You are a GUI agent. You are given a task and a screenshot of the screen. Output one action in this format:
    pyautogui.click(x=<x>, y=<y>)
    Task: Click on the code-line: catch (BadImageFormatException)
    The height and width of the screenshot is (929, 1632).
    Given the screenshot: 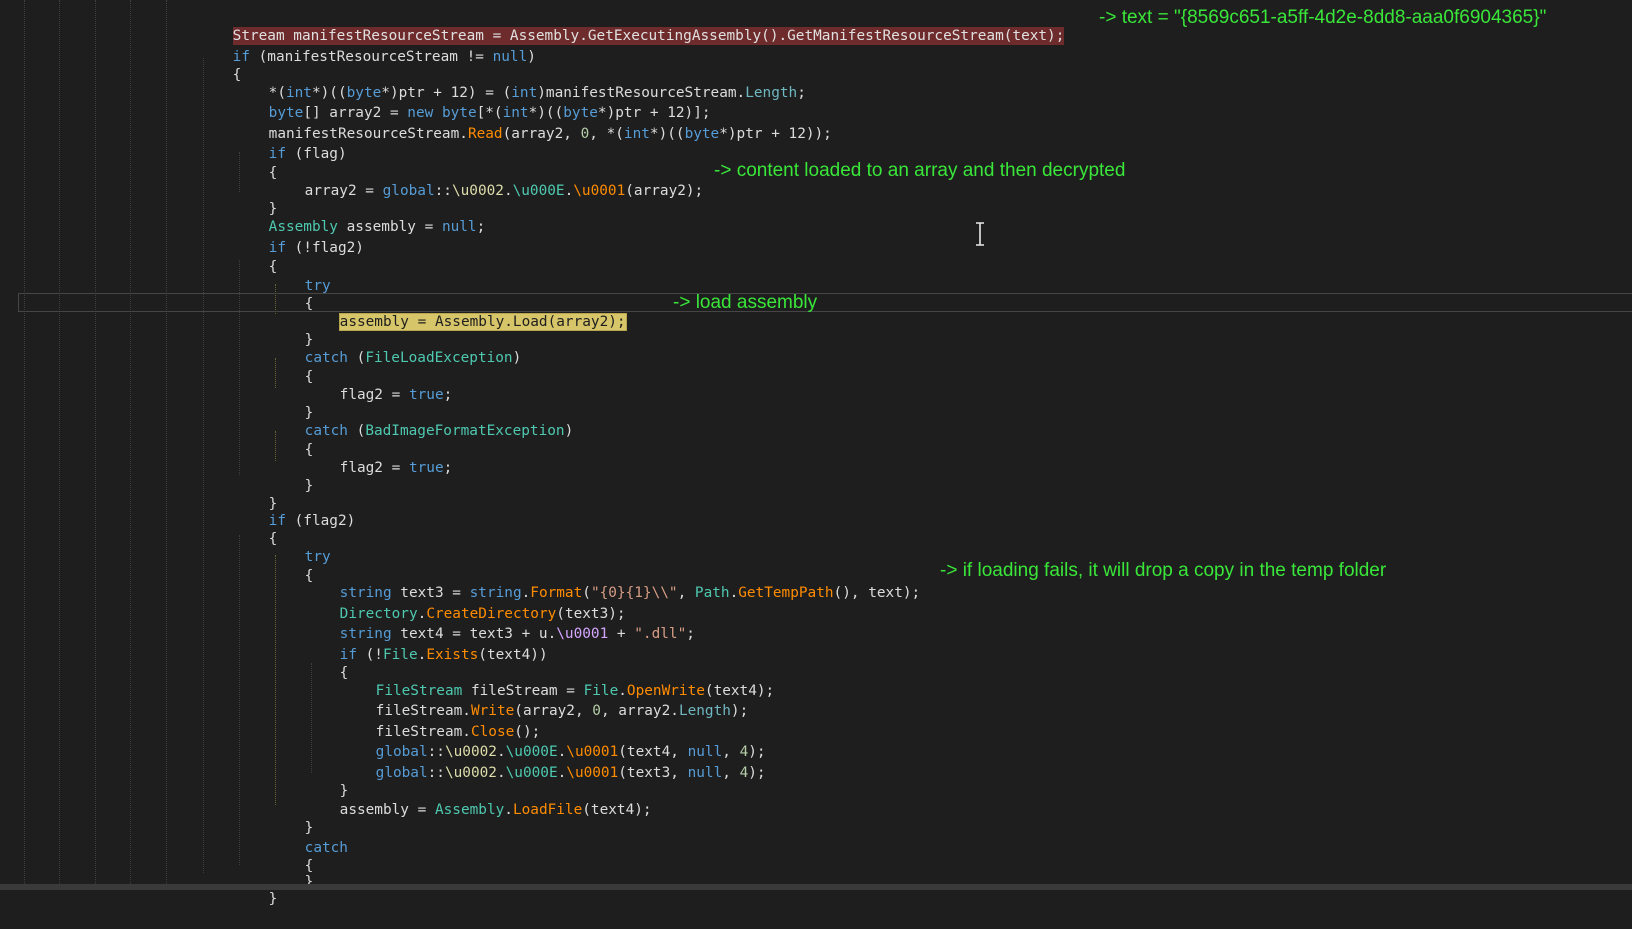 What is the action you would take?
    pyautogui.click(x=422, y=420)
    